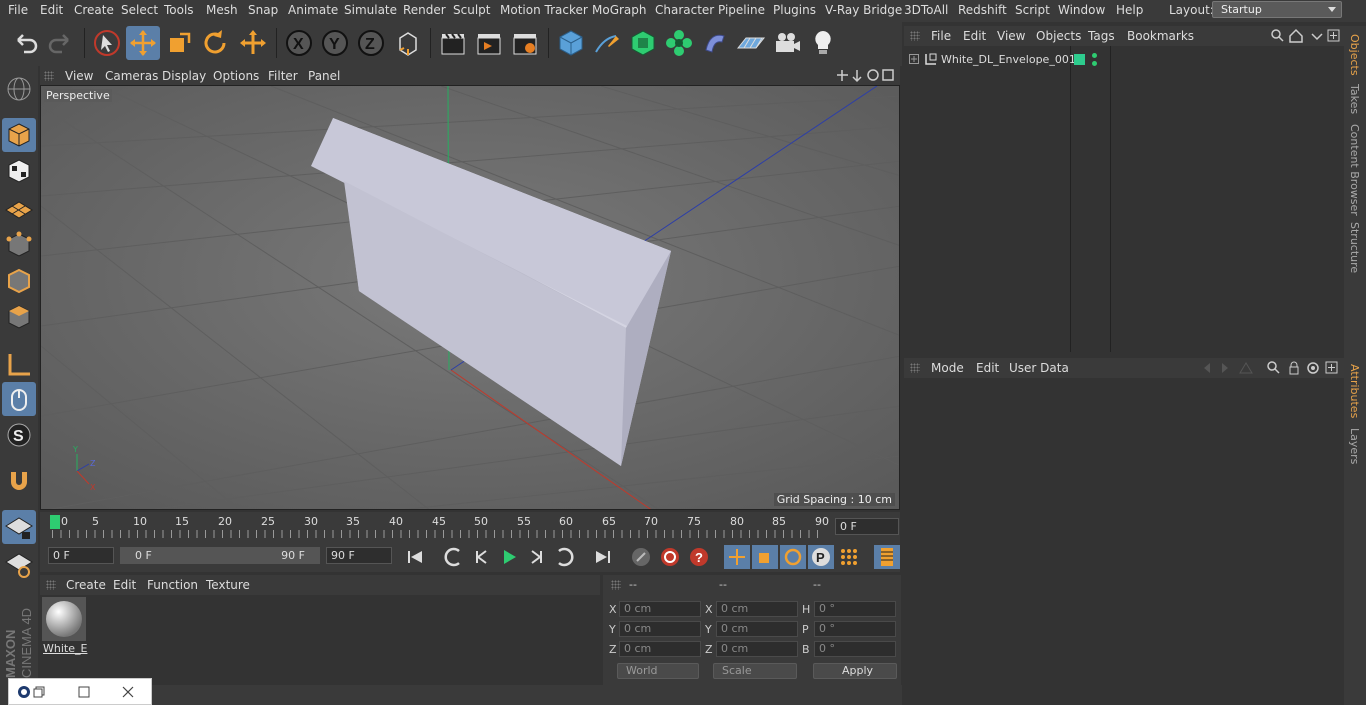 The width and height of the screenshot is (1366, 705). I want to click on render-to-picture-viewer-button, so click(489, 43).